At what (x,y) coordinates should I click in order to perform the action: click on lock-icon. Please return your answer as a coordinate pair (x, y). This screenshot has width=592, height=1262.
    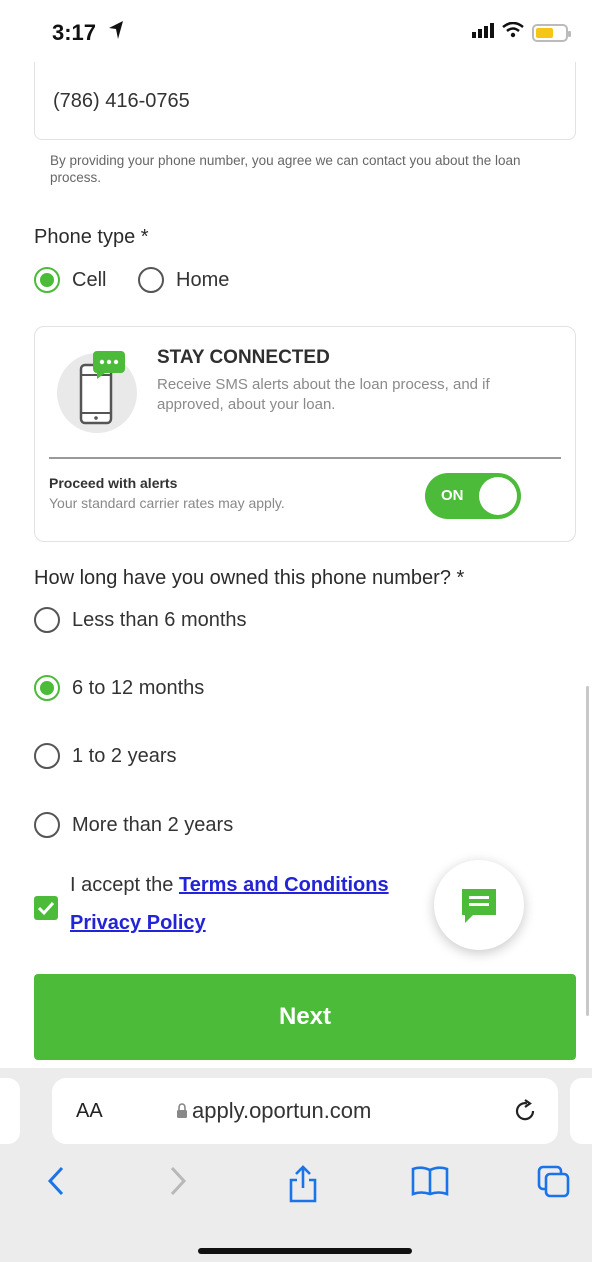
    Looking at the image, I should click on (182, 1113).